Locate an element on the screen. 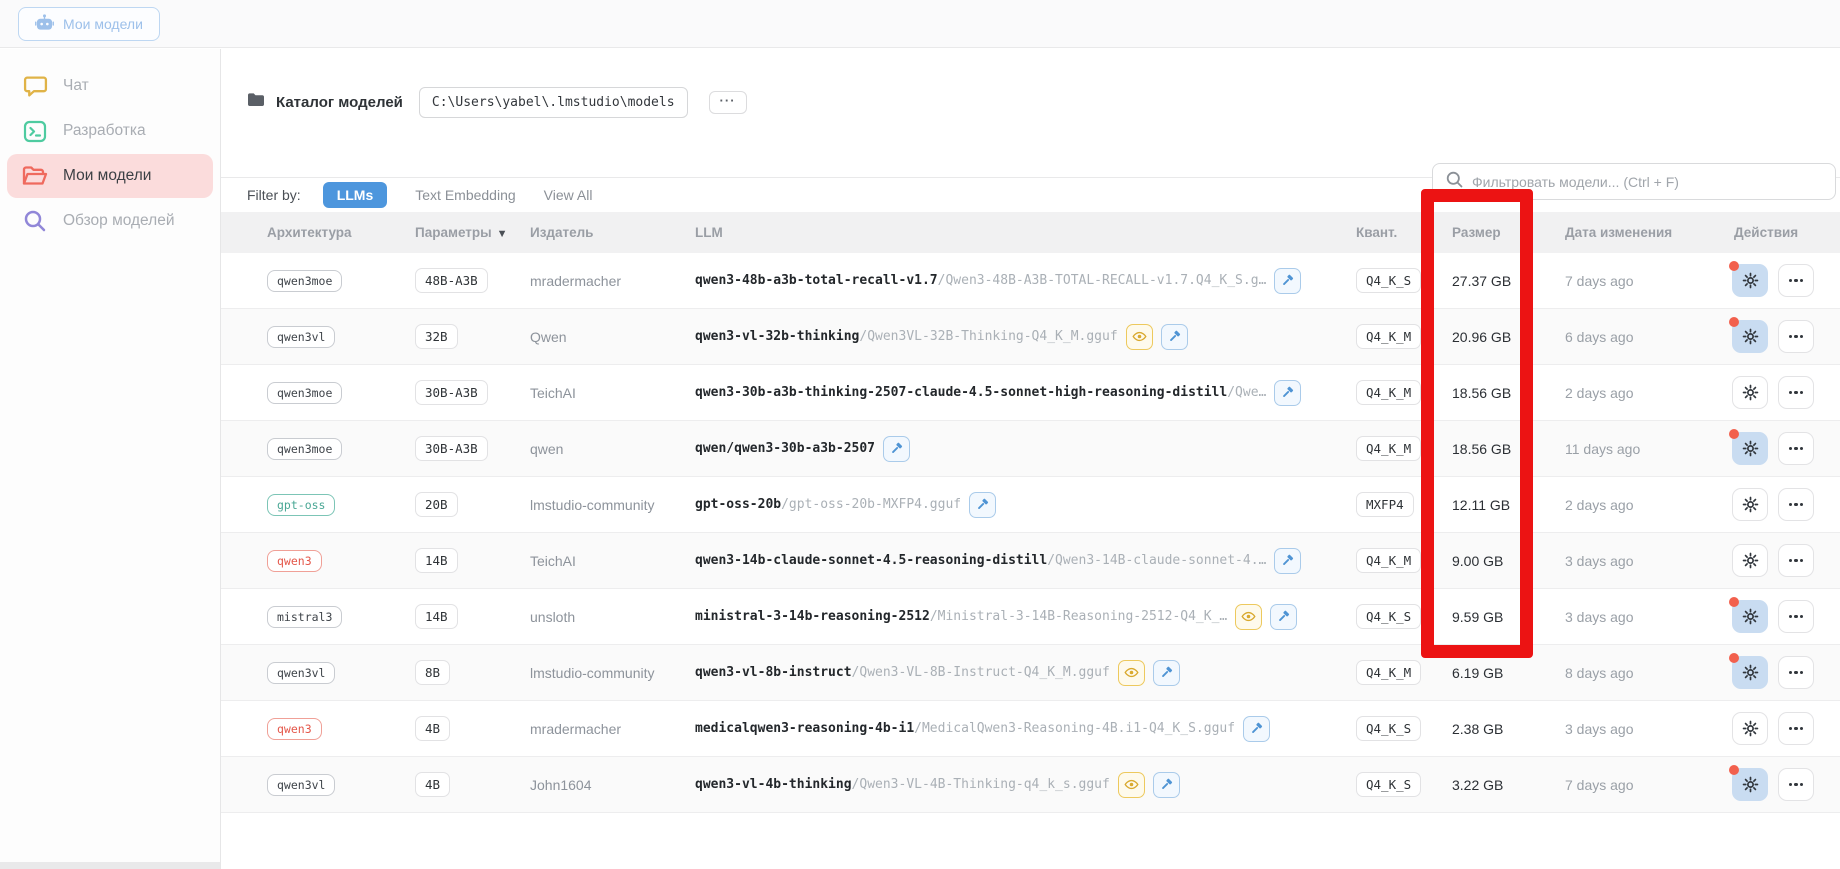 This screenshot has height=869, width=1840. params-badge: 4B is located at coordinates (433, 784).